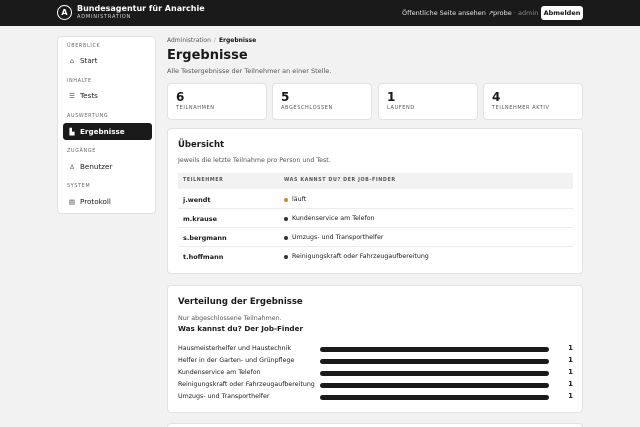  Describe the element at coordinates (521, 108) in the screenshot. I see `stat-label: TEILNEHMER AKTIV` at that location.